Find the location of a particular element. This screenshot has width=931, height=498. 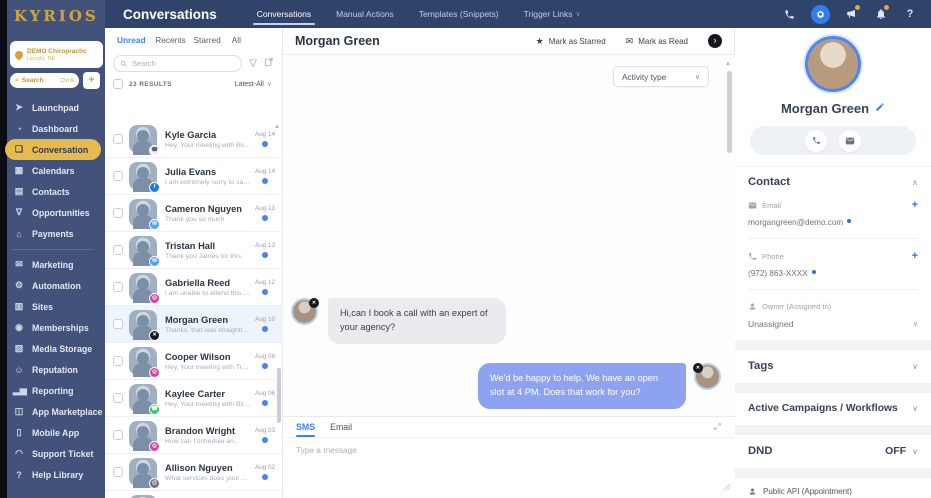

add-email-button: + is located at coordinates (915, 205).